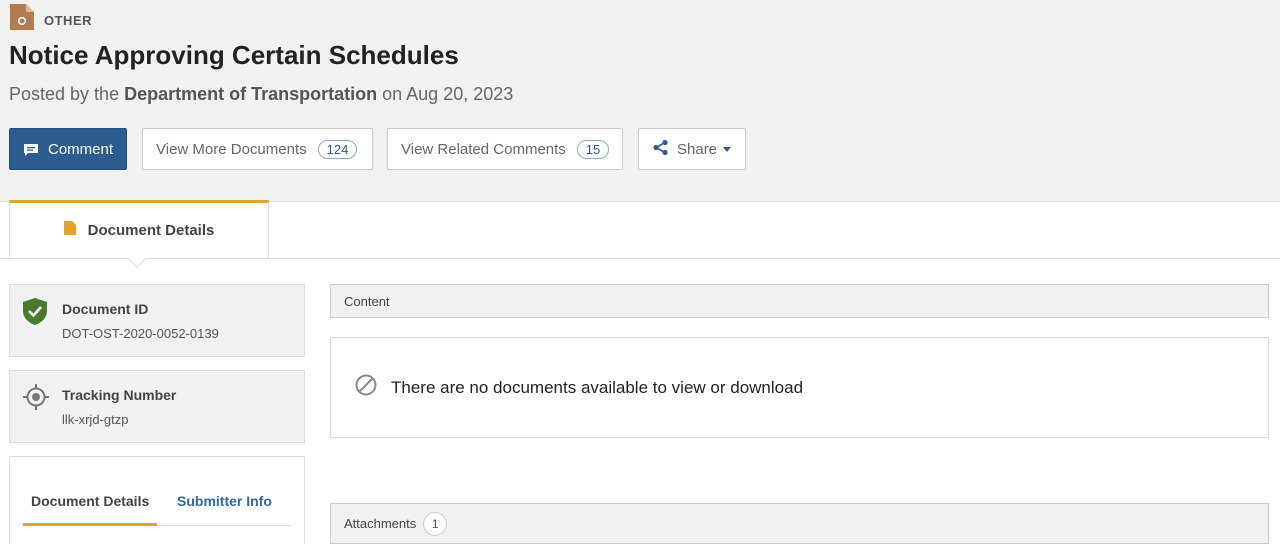 This screenshot has width=1280, height=544. I want to click on attachments-count-badge: 1, so click(435, 523).